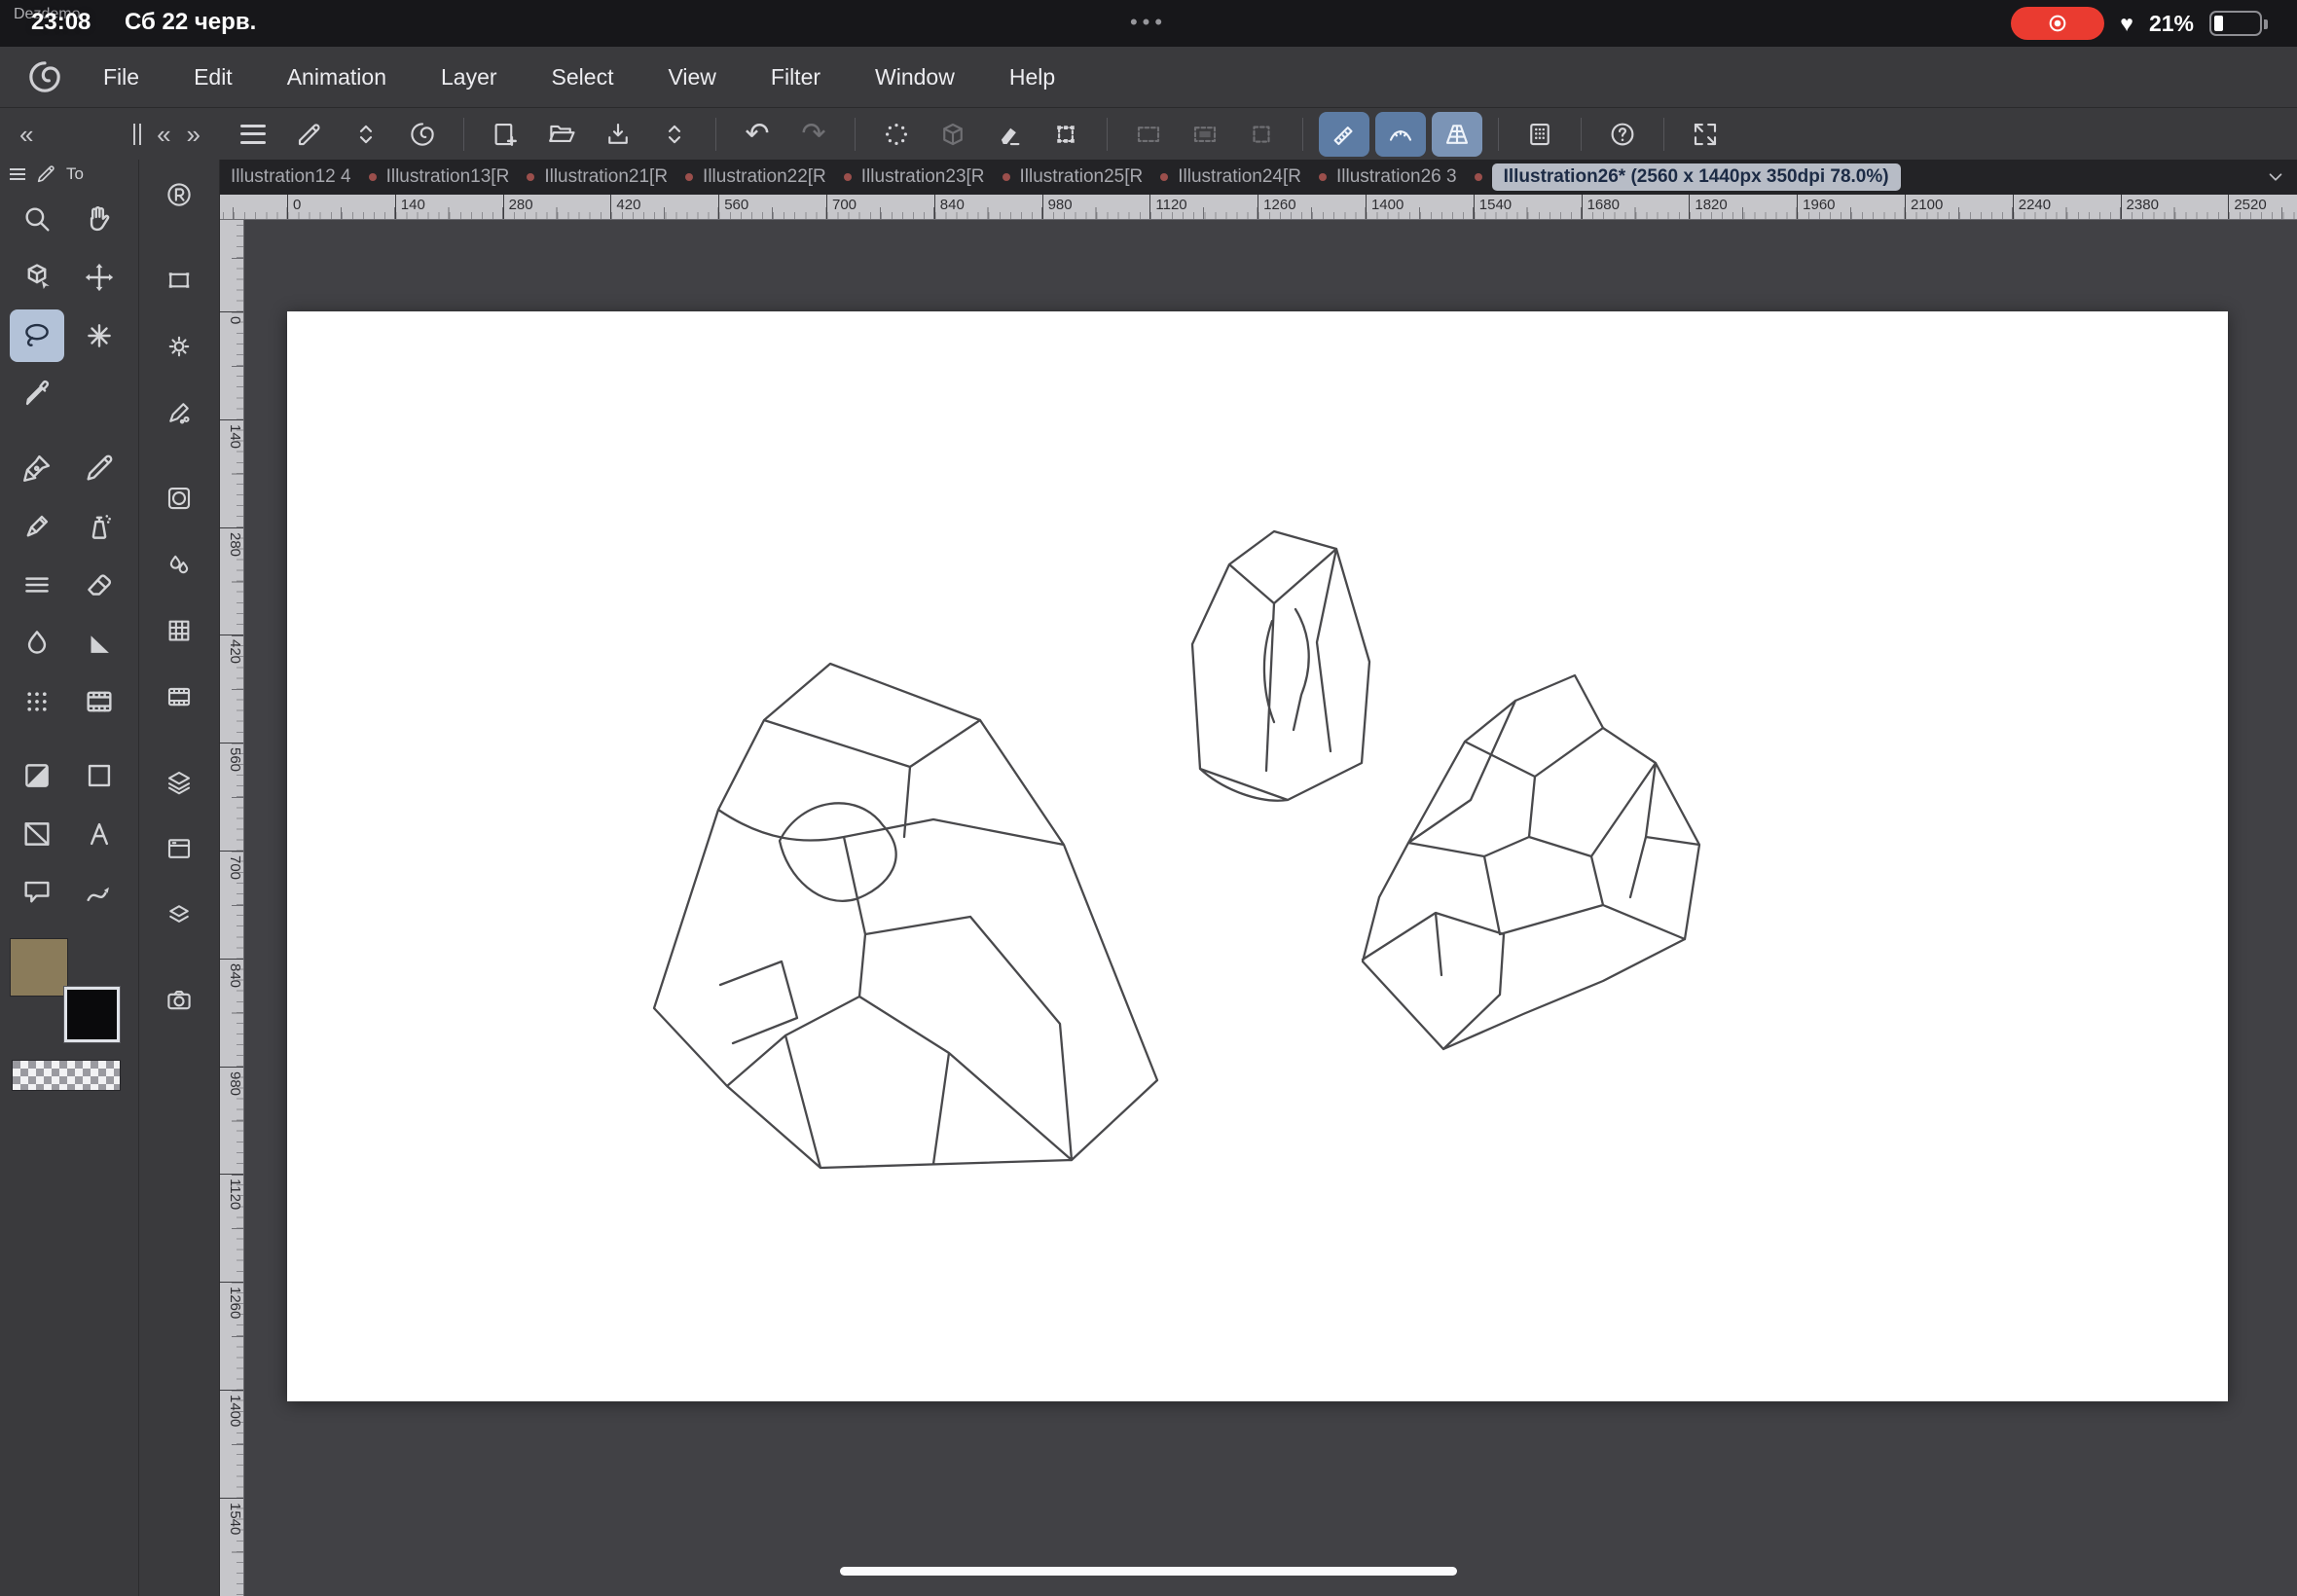  Describe the element at coordinates (232, 904) in the screenshot. I see `ruler-label: 700` at that location.